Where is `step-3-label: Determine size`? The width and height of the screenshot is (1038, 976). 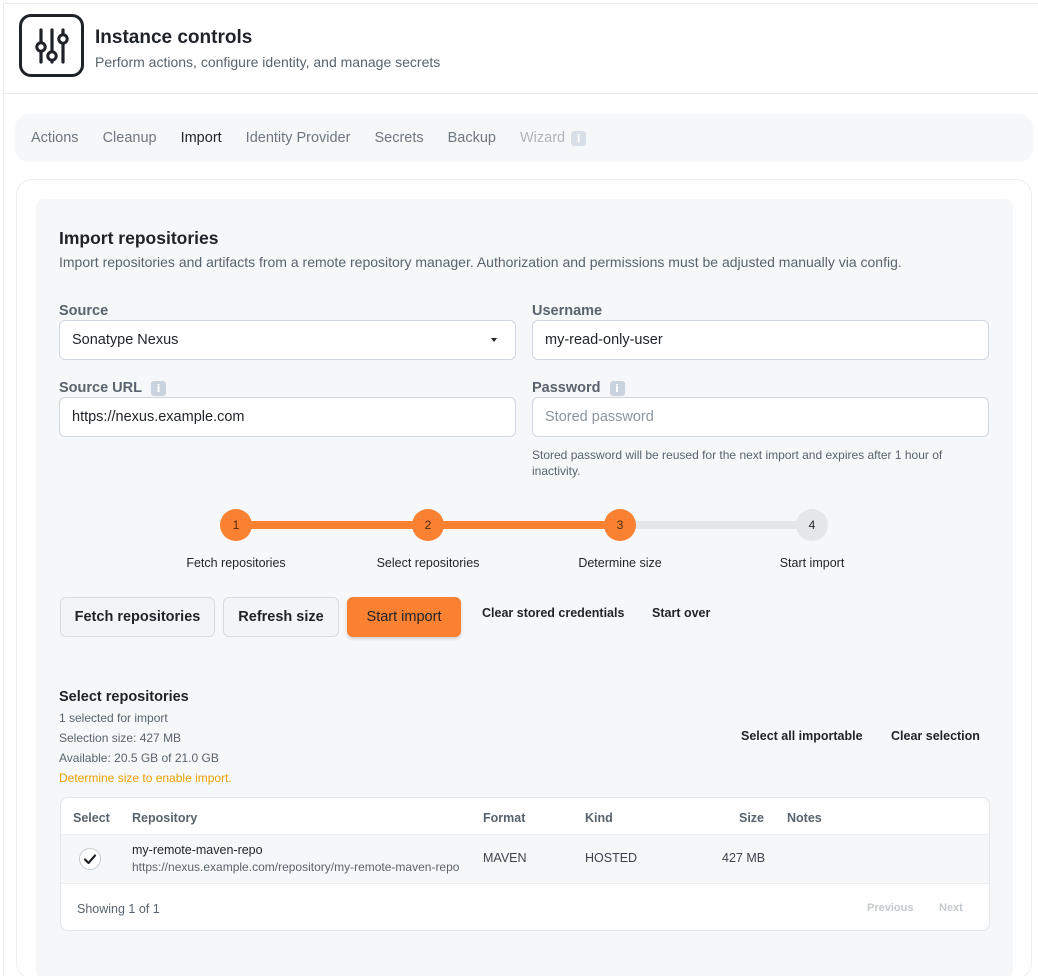 step-3-label: Determine size is located at coordinates (620, 563).